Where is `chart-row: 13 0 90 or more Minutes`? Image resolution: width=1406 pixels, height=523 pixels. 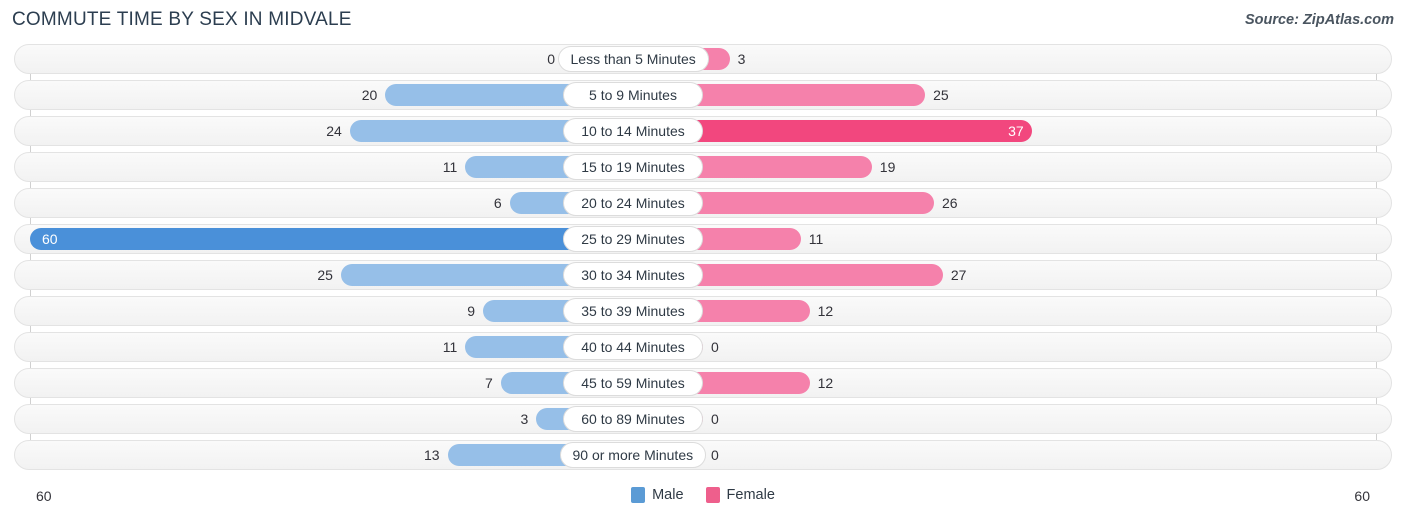 chart-row: 13 0 90 or more Minutes is located at coordinates (703, 455).